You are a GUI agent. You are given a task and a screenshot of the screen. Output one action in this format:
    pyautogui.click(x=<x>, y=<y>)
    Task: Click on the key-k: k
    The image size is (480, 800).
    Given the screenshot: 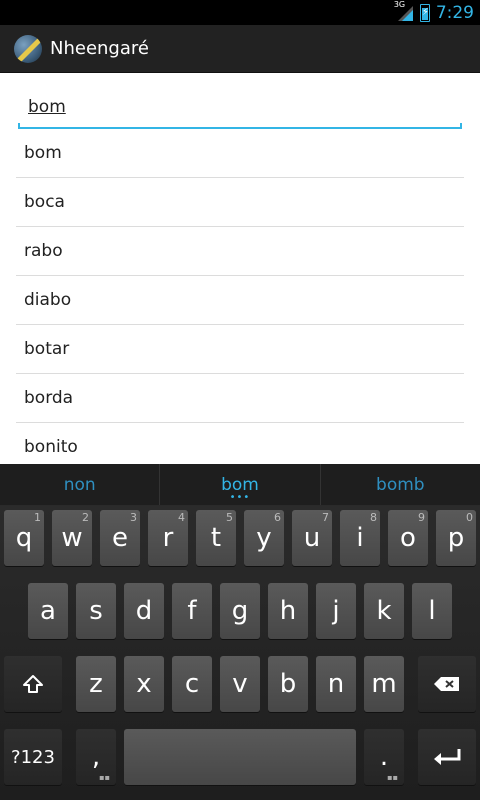 What is the action you would take?
    pyautogui.click(x=384, y=611)
    